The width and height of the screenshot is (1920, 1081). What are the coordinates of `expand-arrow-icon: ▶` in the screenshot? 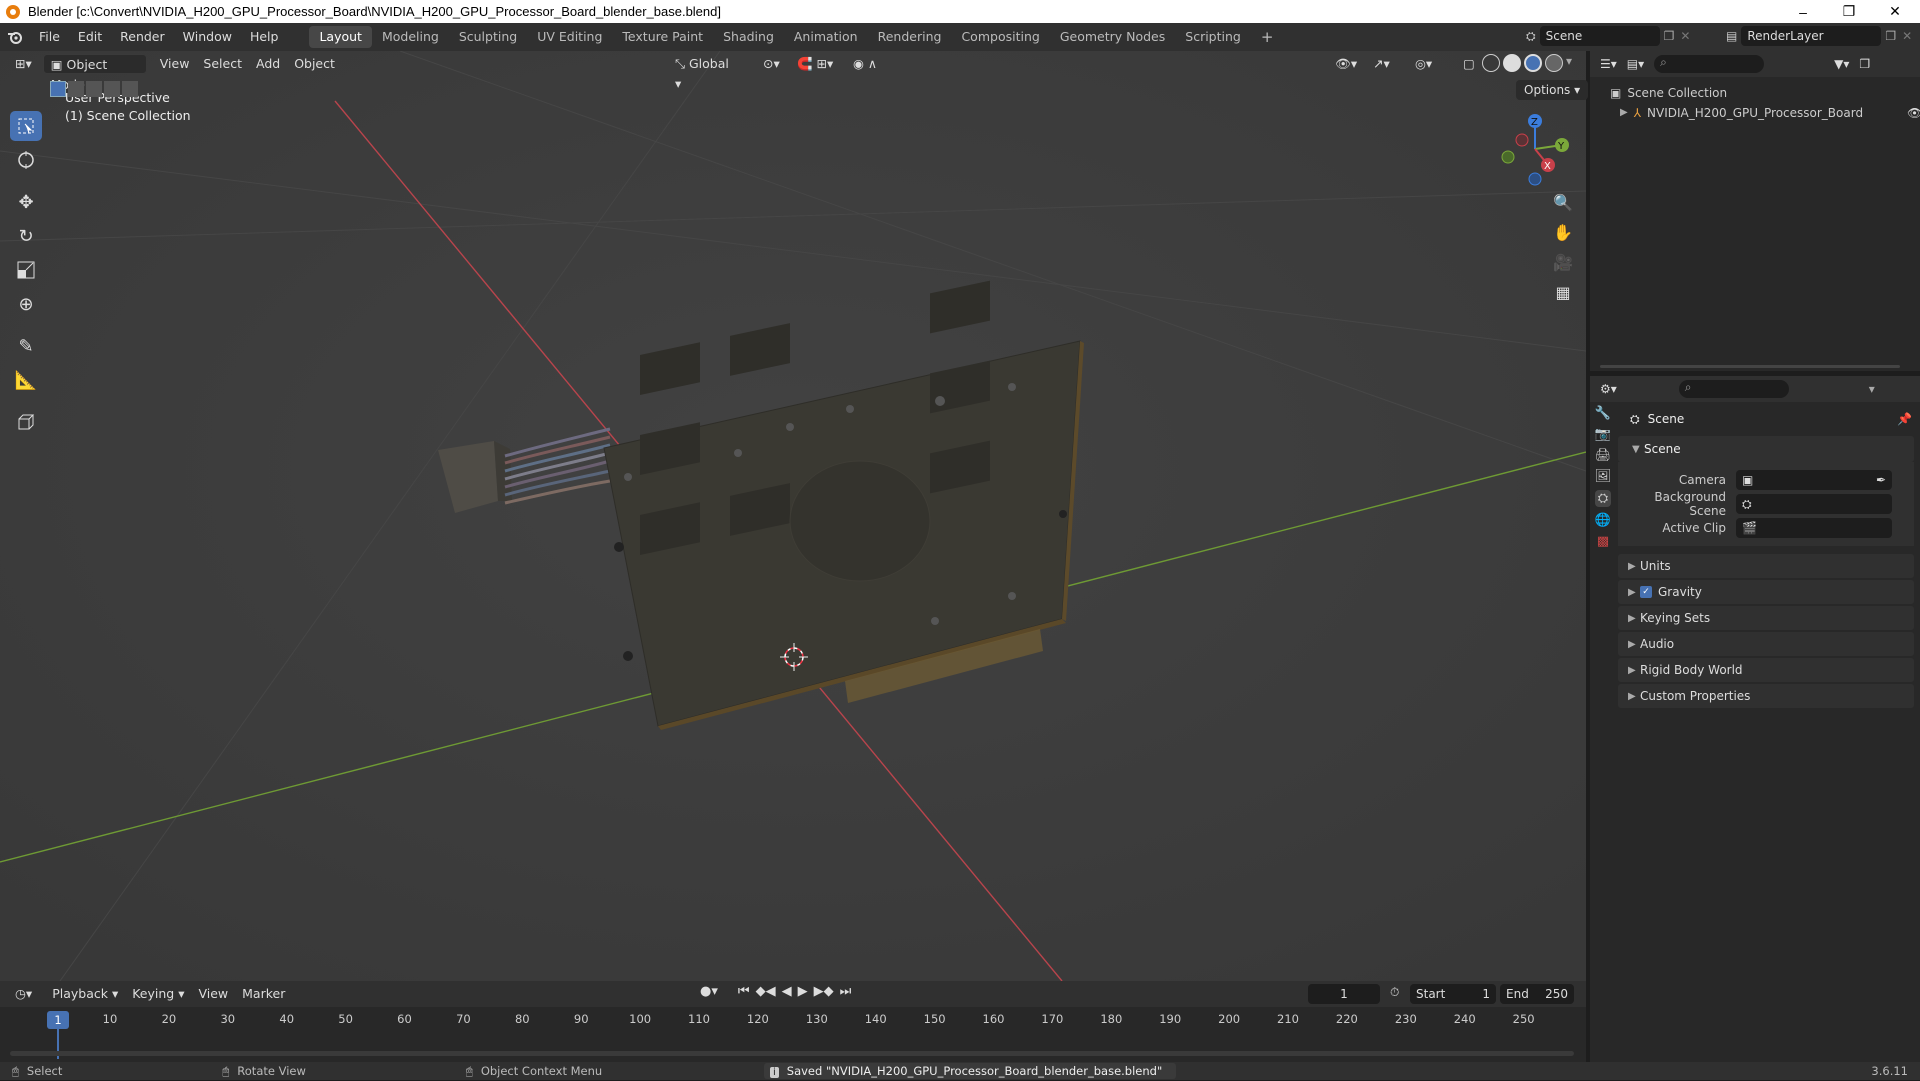 It's located at (1624, 113).